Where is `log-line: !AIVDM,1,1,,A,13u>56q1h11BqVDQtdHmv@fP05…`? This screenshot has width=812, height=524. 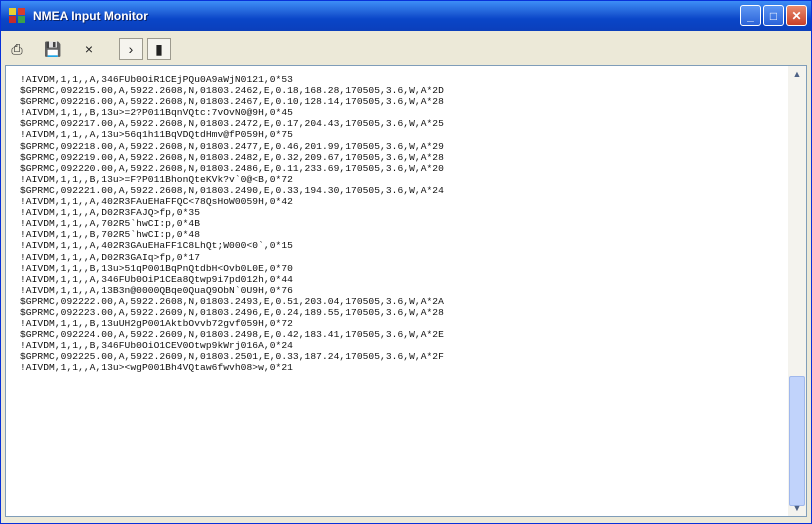
log-line: !AIVDM,1,1,,A,13u>56q1h11BqVDQtdHmv@fP05… is located at coordinates (156, 135).